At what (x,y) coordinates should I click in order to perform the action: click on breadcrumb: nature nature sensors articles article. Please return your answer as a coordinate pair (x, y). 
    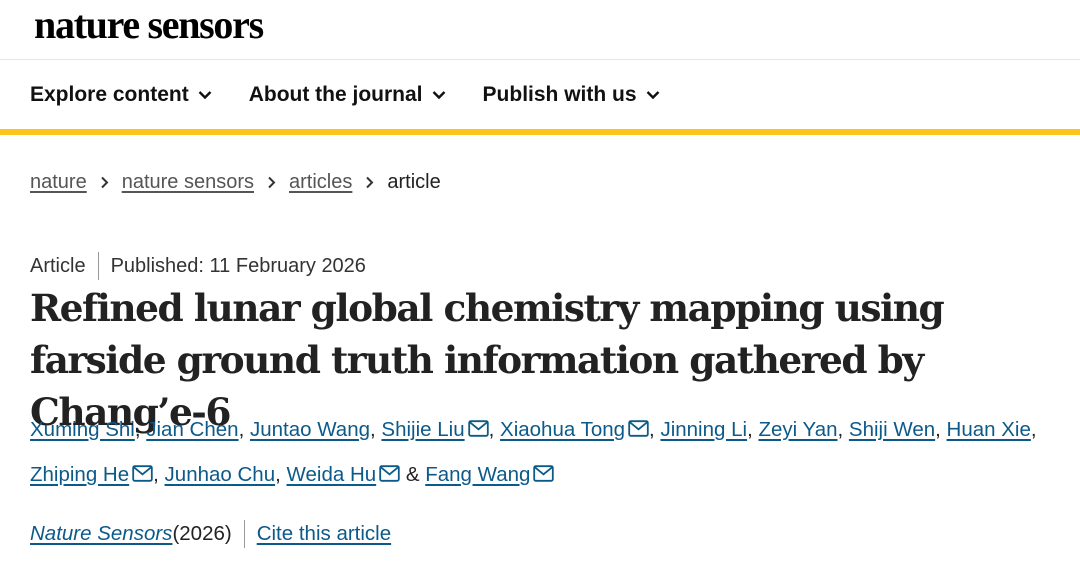
    Looking at the image, I should click on (235, 182).